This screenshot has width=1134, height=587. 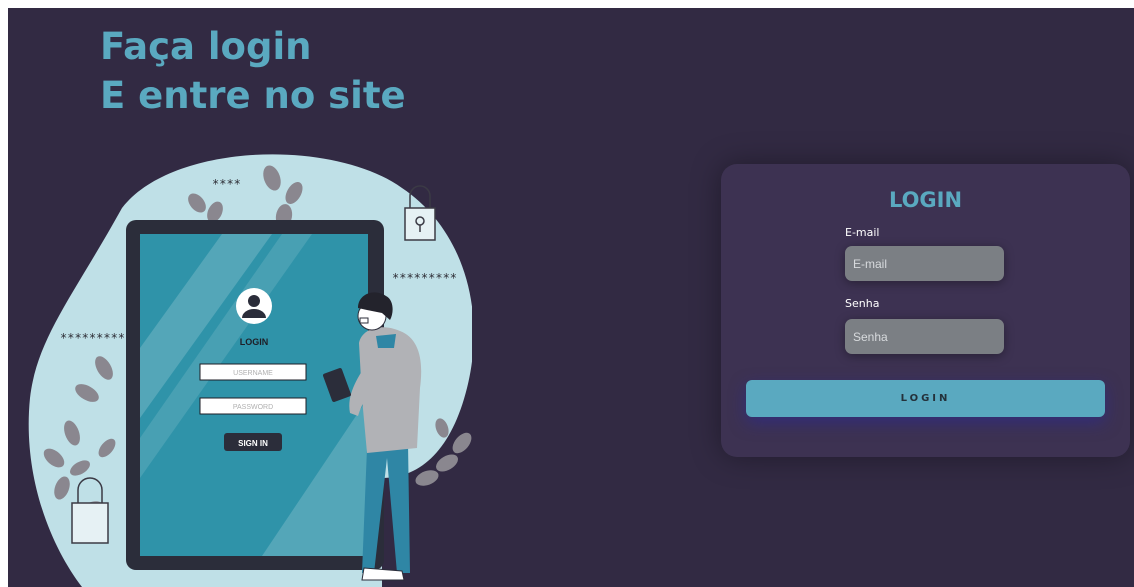 I want to click on login-card-title: LOGIN, so click(x=925, y=200).